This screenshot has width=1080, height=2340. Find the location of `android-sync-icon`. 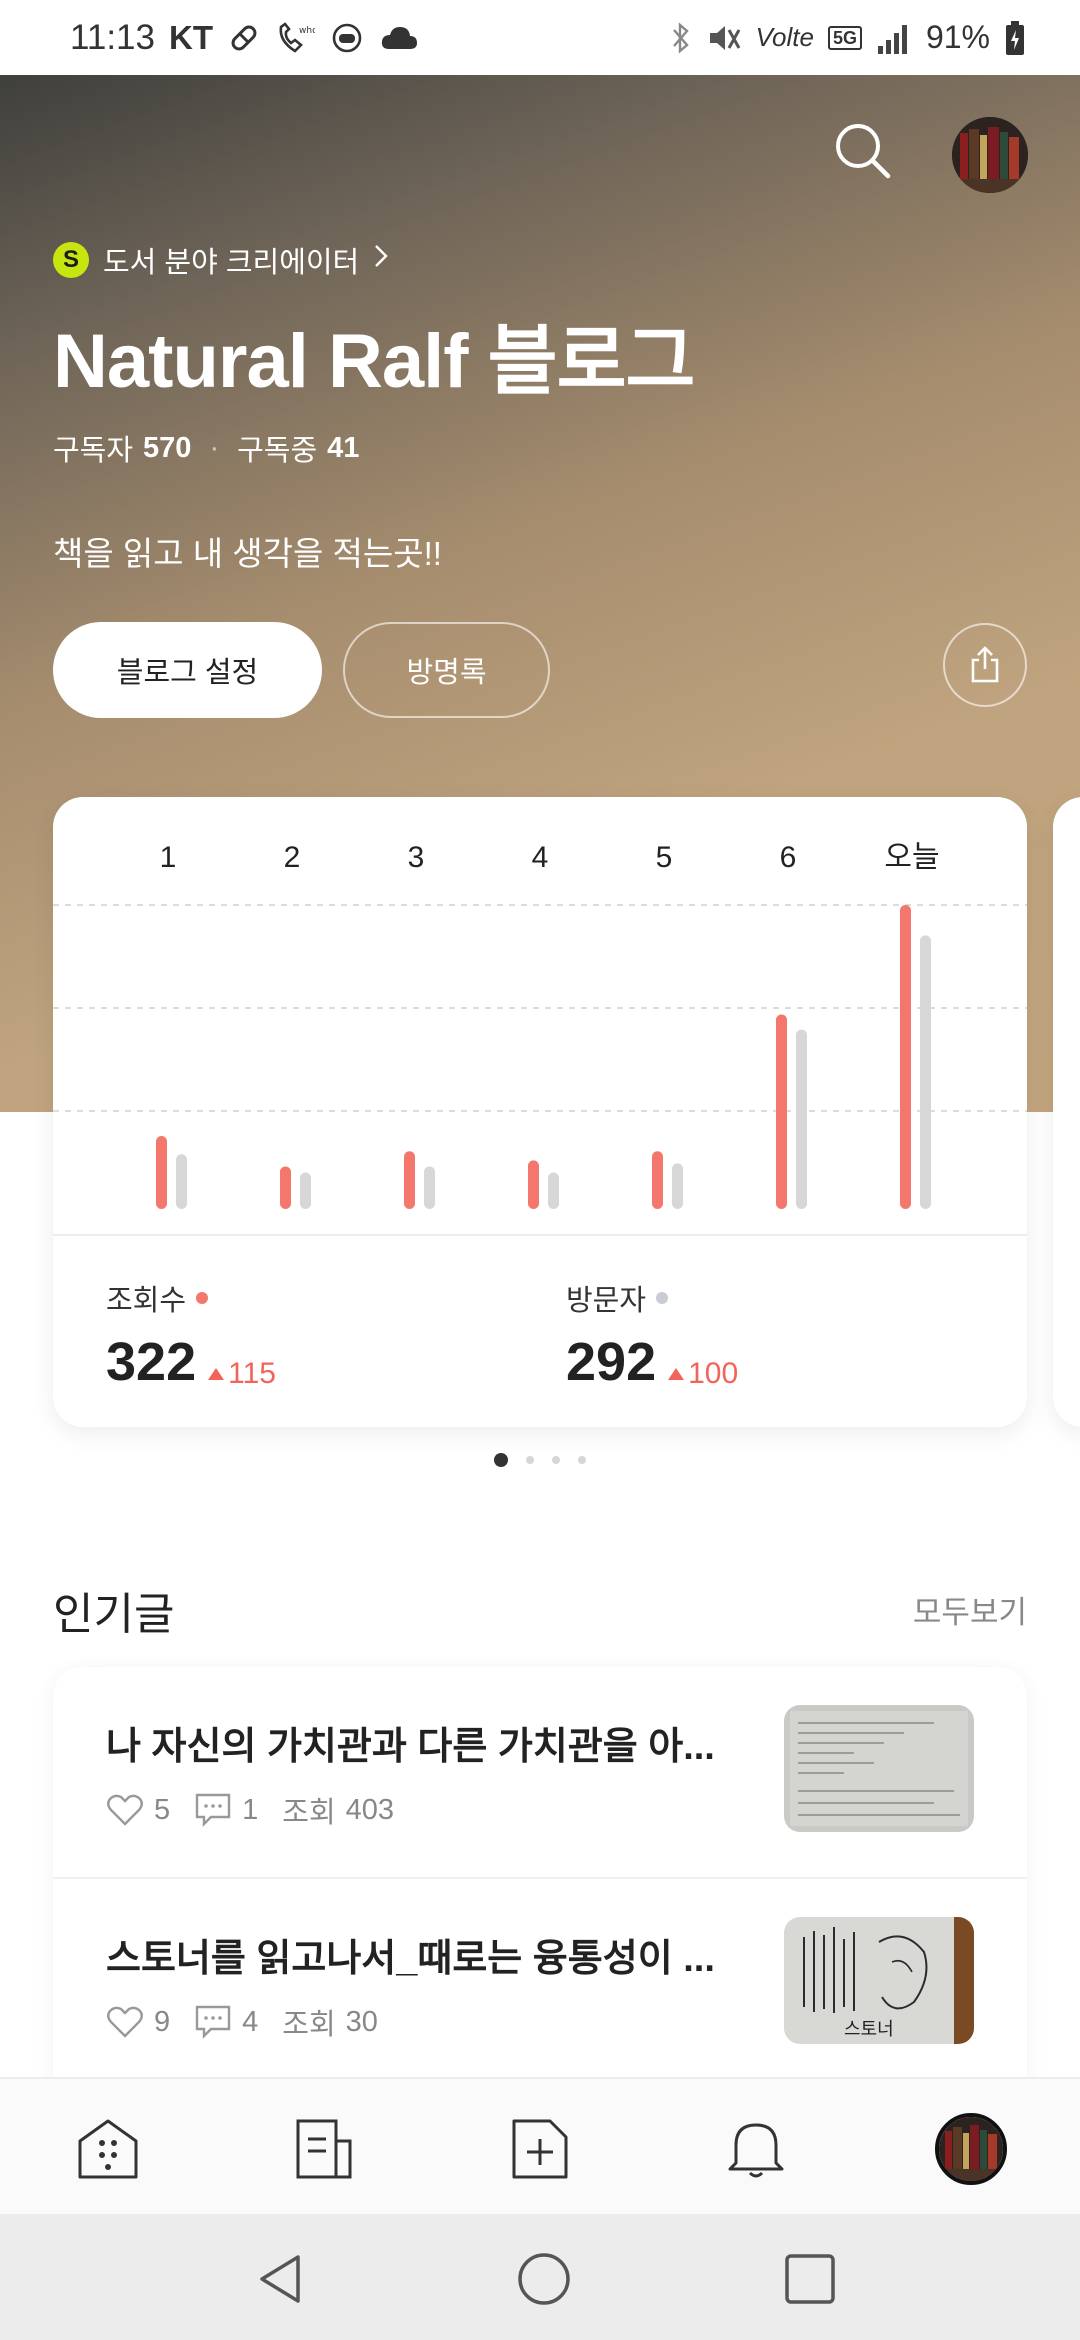

android-sync-icon is located at coordinates (347, 38).